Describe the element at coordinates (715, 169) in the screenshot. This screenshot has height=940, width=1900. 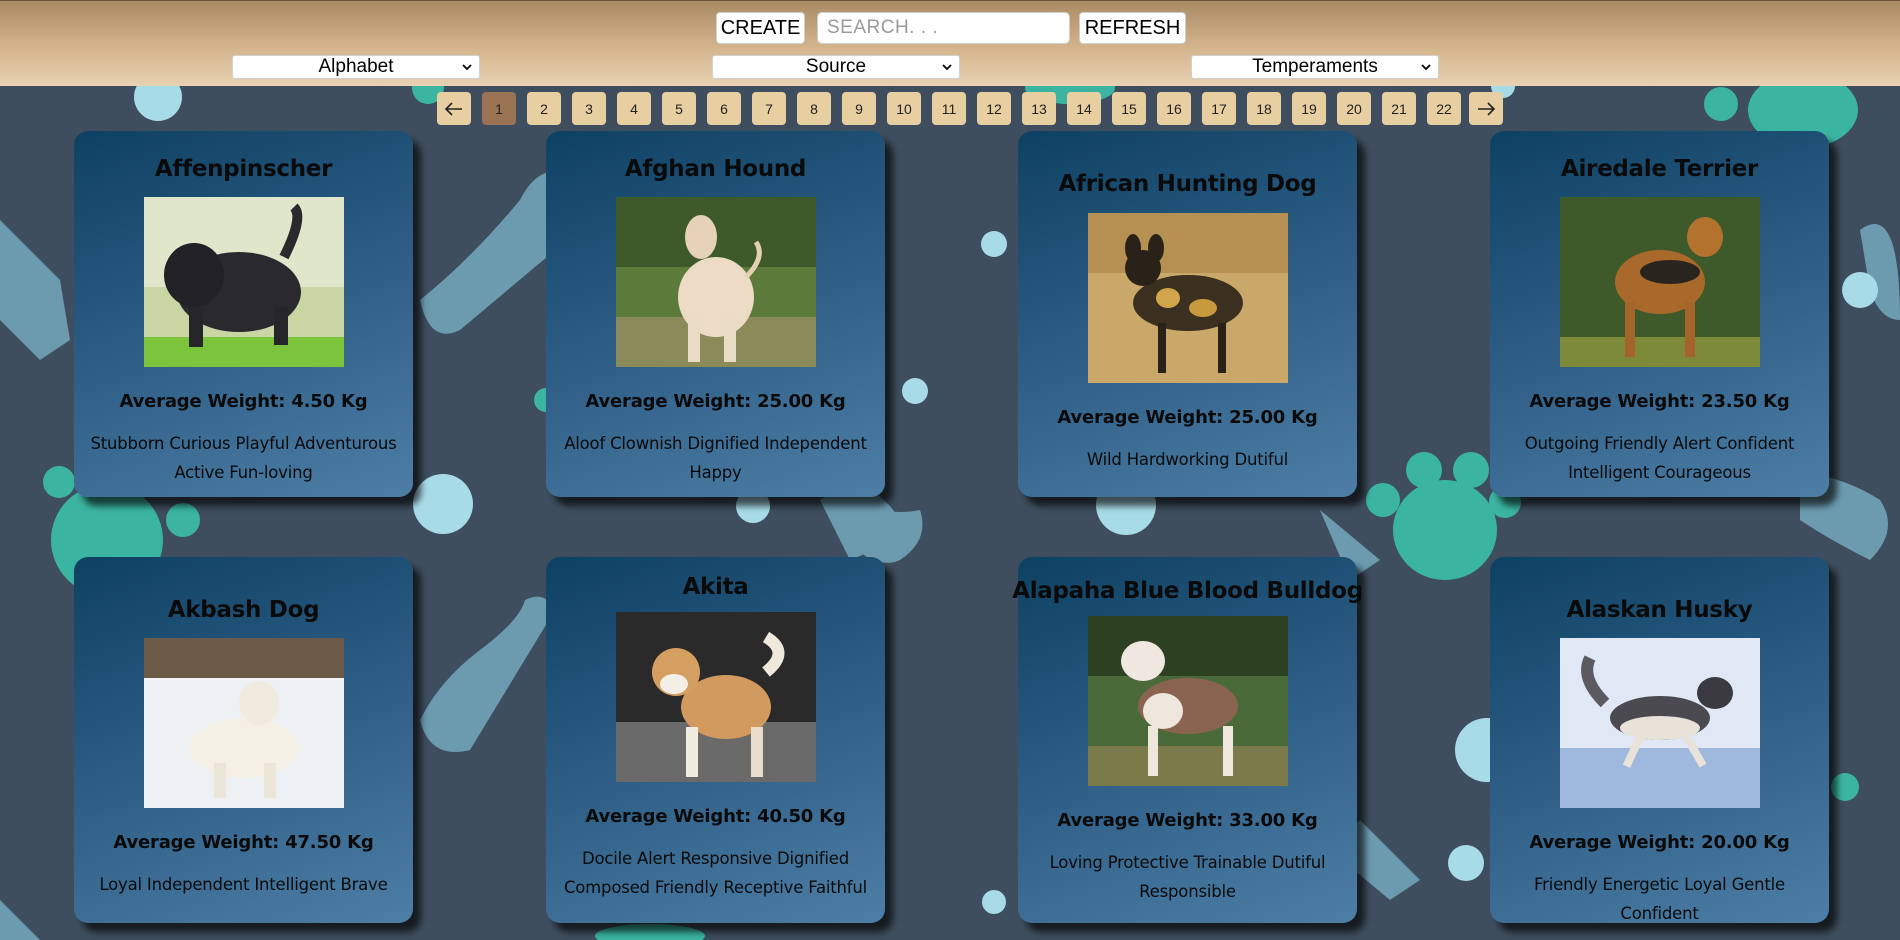
I see `breed-name: Afghan Hound` at that location.